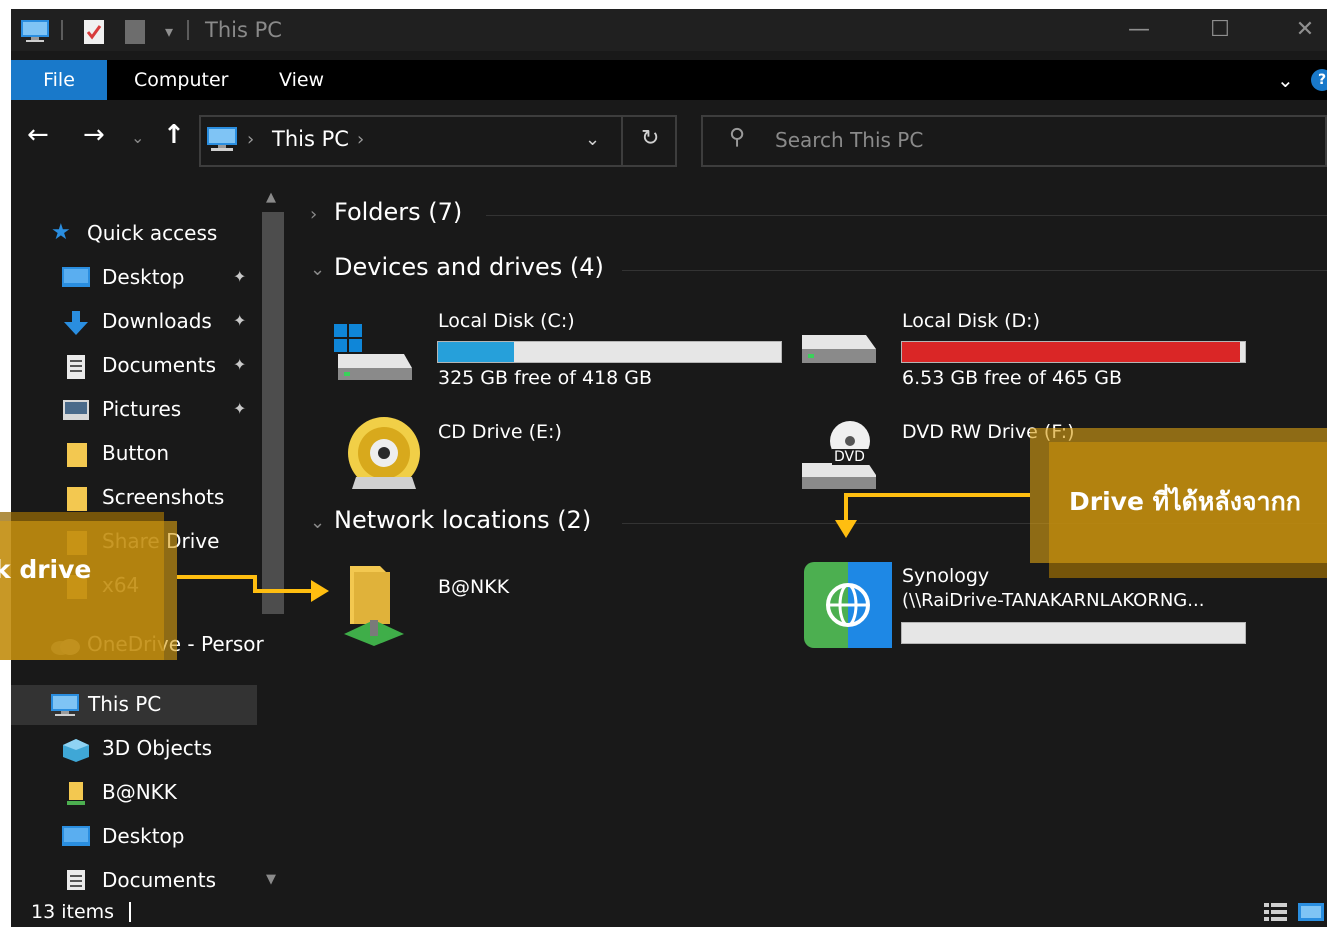 The image size is (1327, 927). I want to click on group-network: ⌄ Network locations (2), so click(450, 520).